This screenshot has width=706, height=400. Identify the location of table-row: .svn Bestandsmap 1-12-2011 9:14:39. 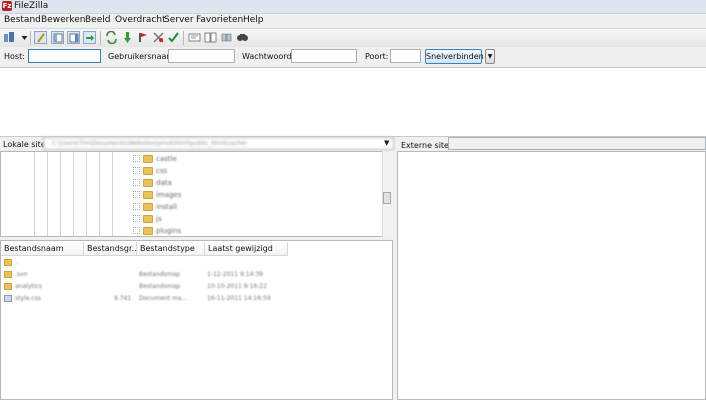
(196, 275).